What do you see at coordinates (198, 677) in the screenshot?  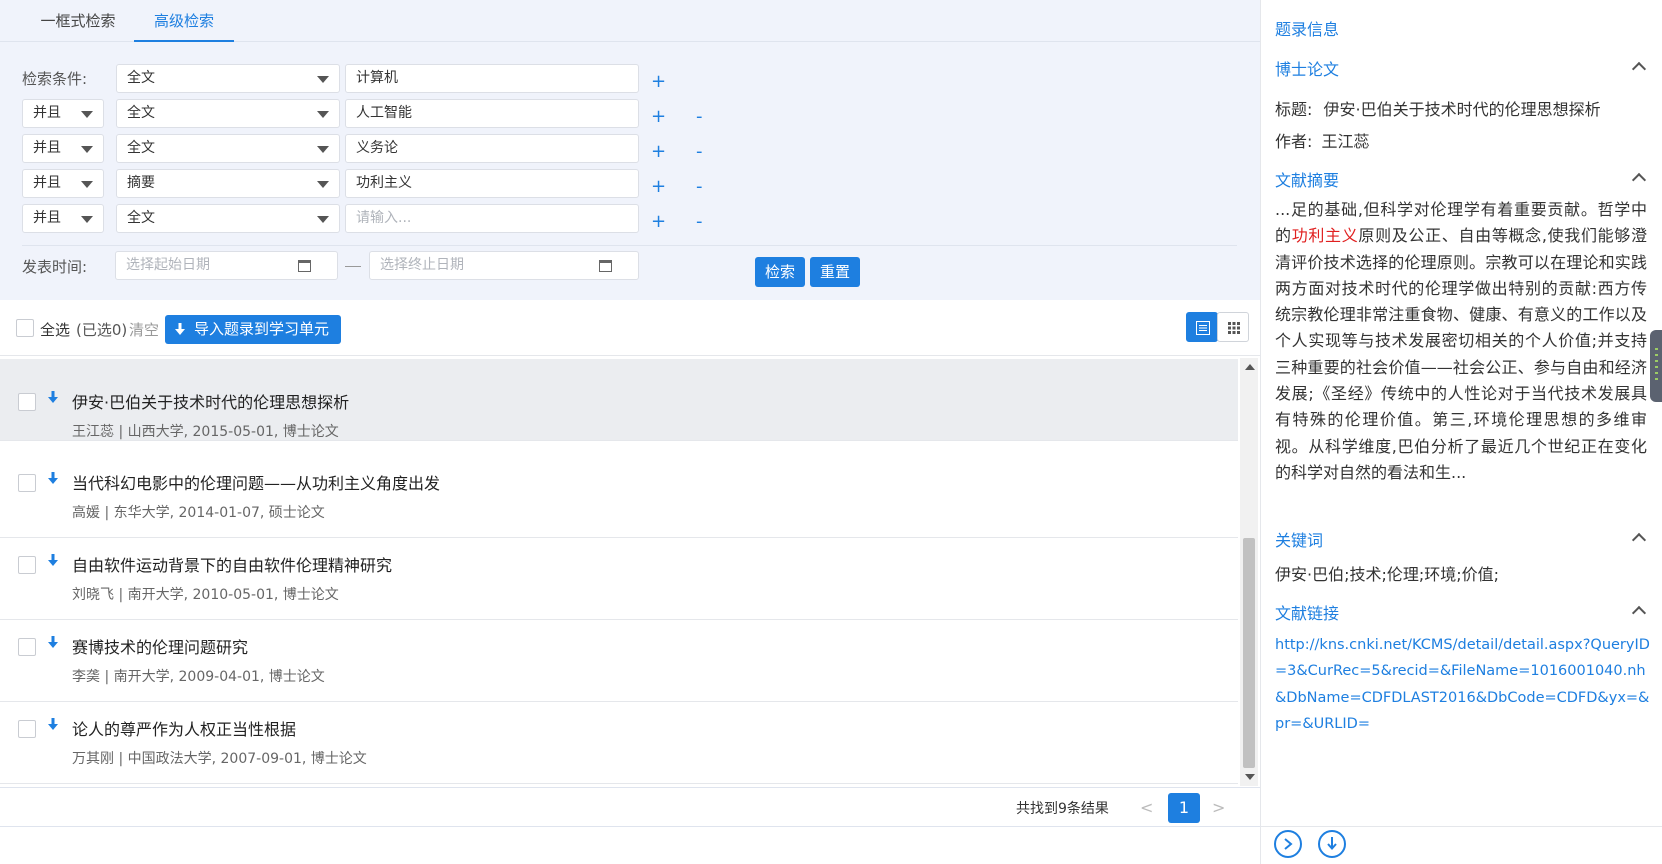 I see `result-meta: 李䶮 | 南开大学, 2009-04-01, 博士论文` at bounding box center [198, 677].